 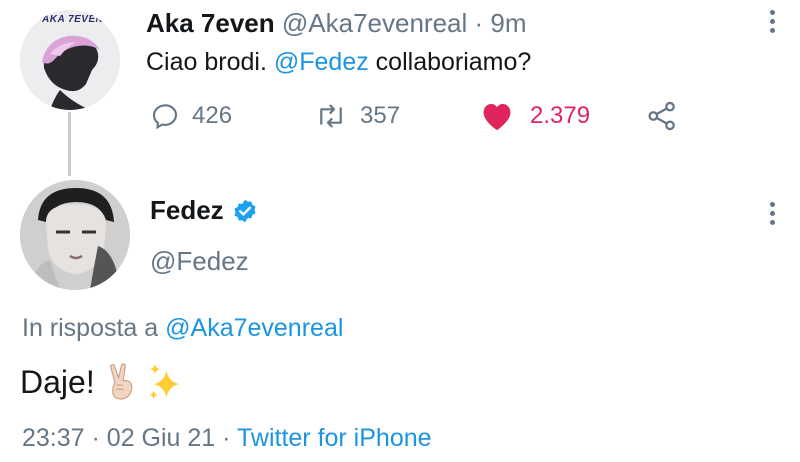 What do you see at coordinates (321, 62) in the screenshot?
I see `tweet1-mention-link: @Fedez` at bounding box center [321, 62].